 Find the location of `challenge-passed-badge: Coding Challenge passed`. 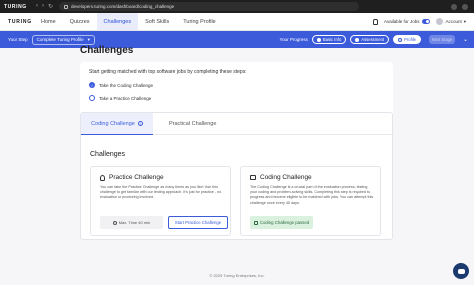

challenge-passed-badge: Coding Challenge passed is located at coordinates (281, 222).